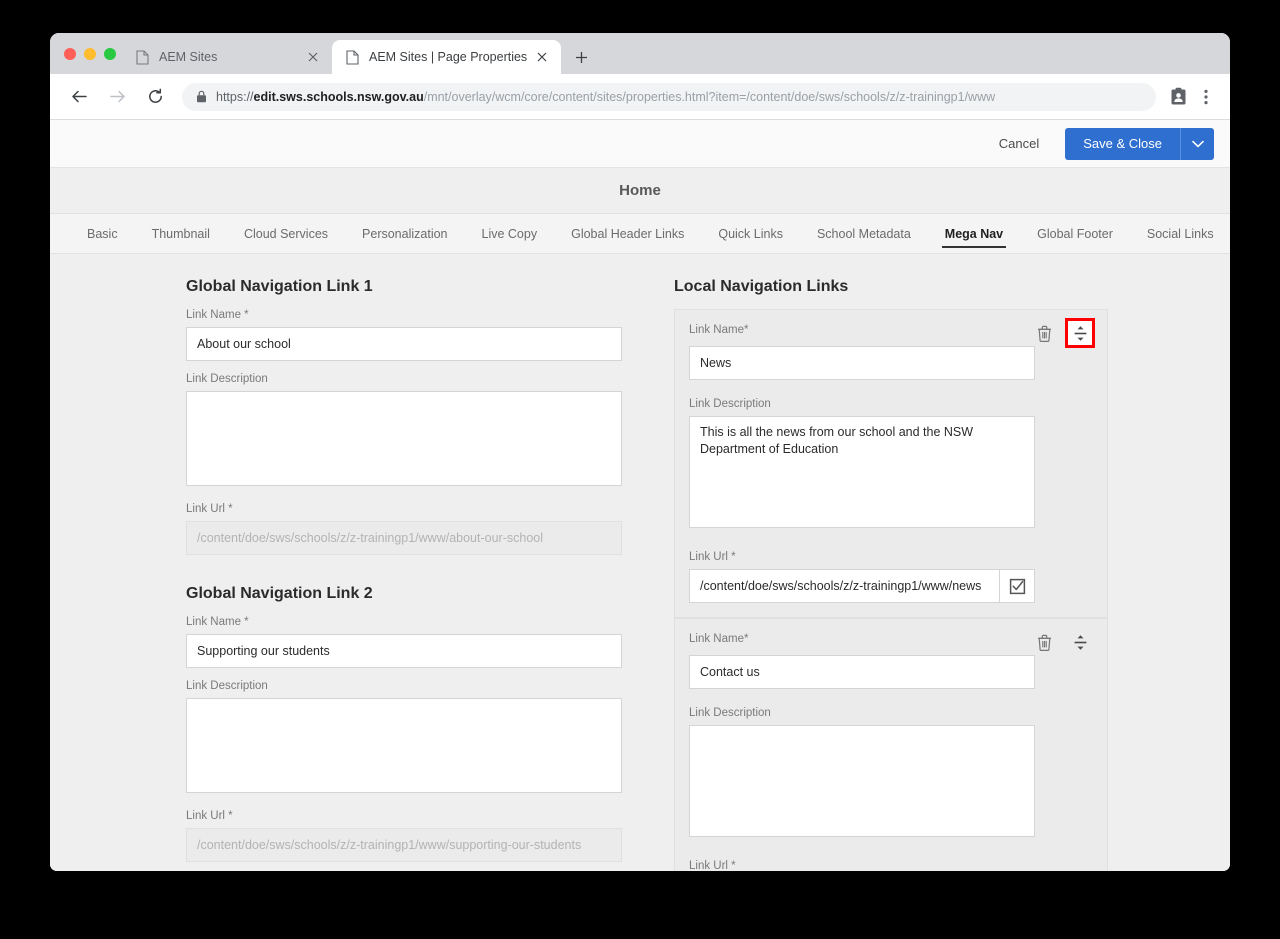 The width and height of the screenshot is (1280, 939). Describe the element at coordinates (1019, 143) in the screenshot. I see `cancel-button: Cancel` at that location.